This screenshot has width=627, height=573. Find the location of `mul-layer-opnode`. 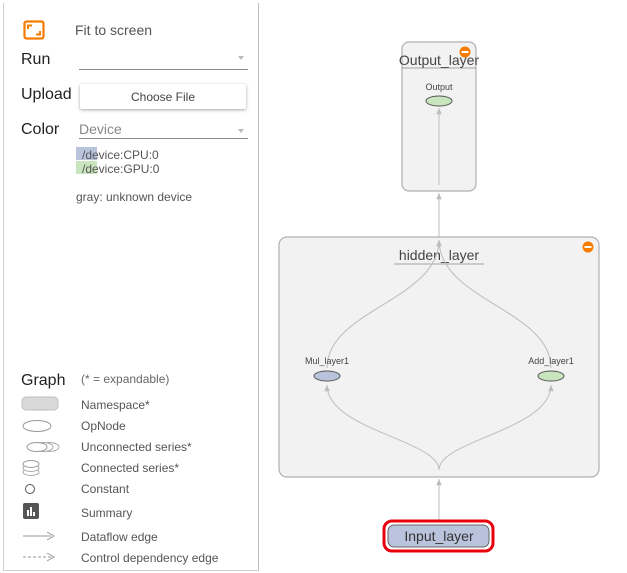

mul-layer-opnode is located at coordinates (327, 376).